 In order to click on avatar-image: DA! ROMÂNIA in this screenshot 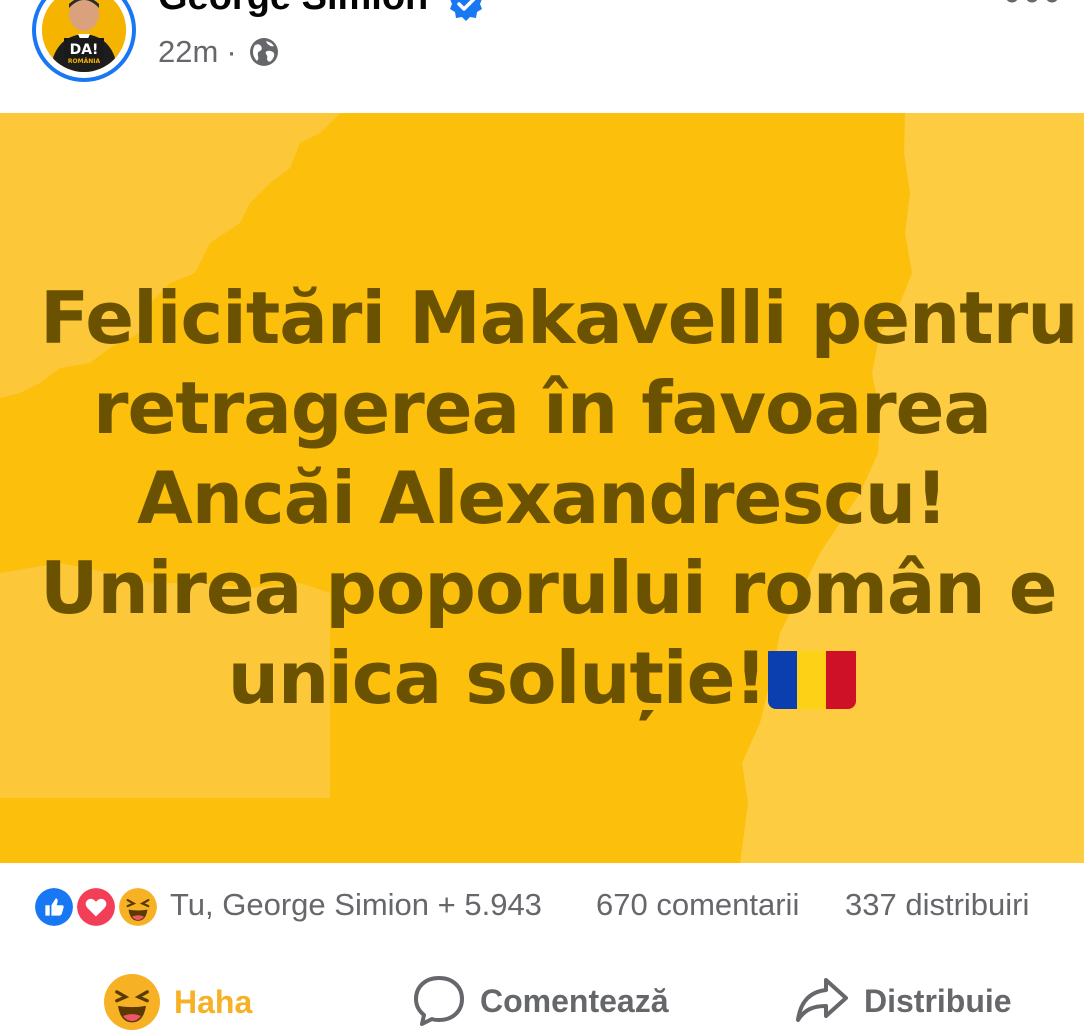, I will do `click(84, 36)`.